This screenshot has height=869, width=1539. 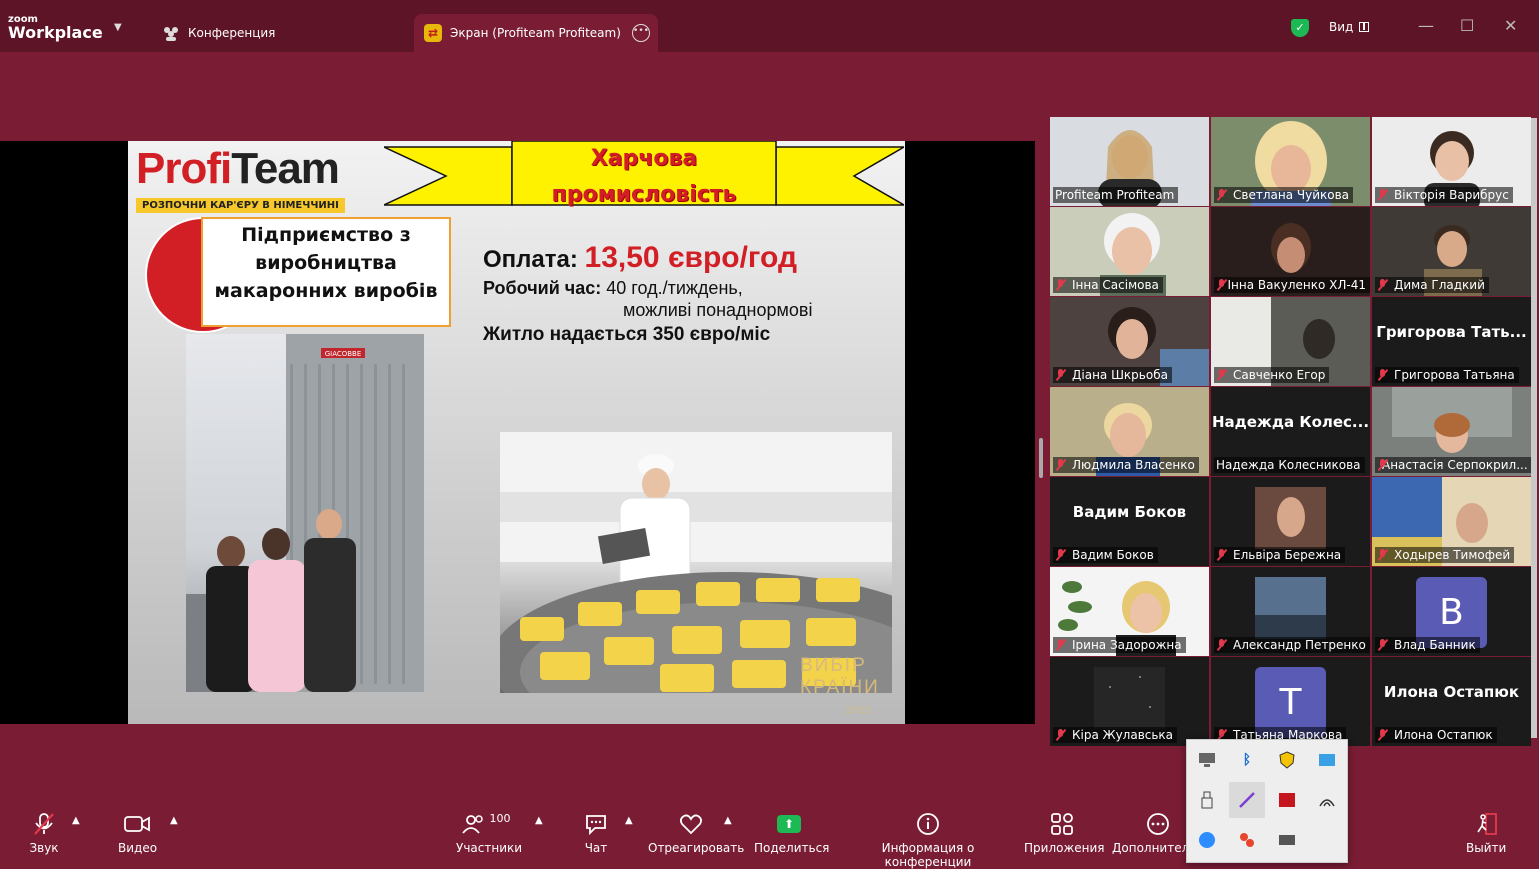 I want to click on participant-tile: Дима Гладкий, so click(x=1451, y=251).